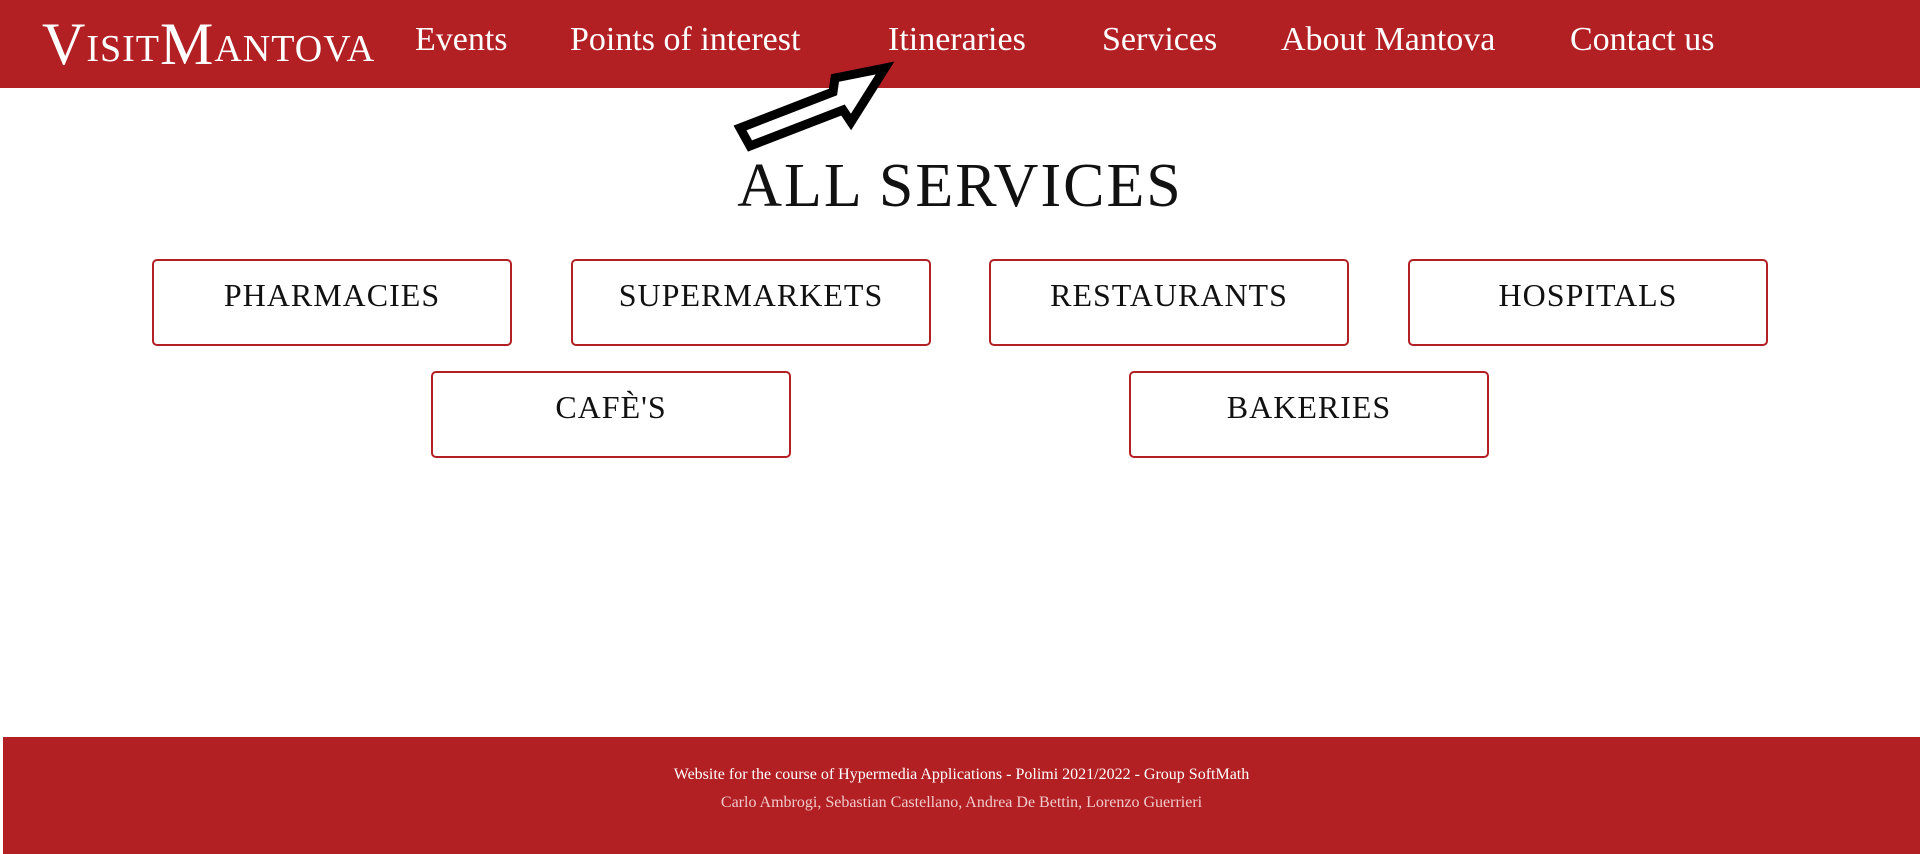  I want to click on service-button-pharmacies: Pharmacies, so click(332, 302).